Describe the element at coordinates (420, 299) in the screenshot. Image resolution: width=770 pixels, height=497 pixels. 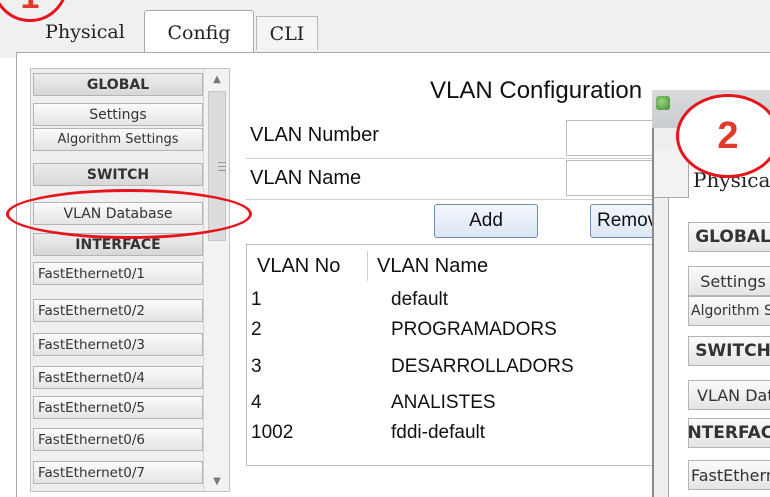
I see `table-row-vlan-name: default` at that location.